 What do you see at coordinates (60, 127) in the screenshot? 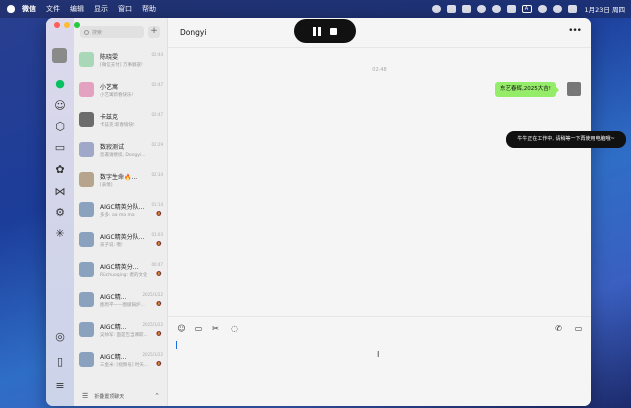
I see `favorites-icon: ⬡` at bounding box center [60, 127].